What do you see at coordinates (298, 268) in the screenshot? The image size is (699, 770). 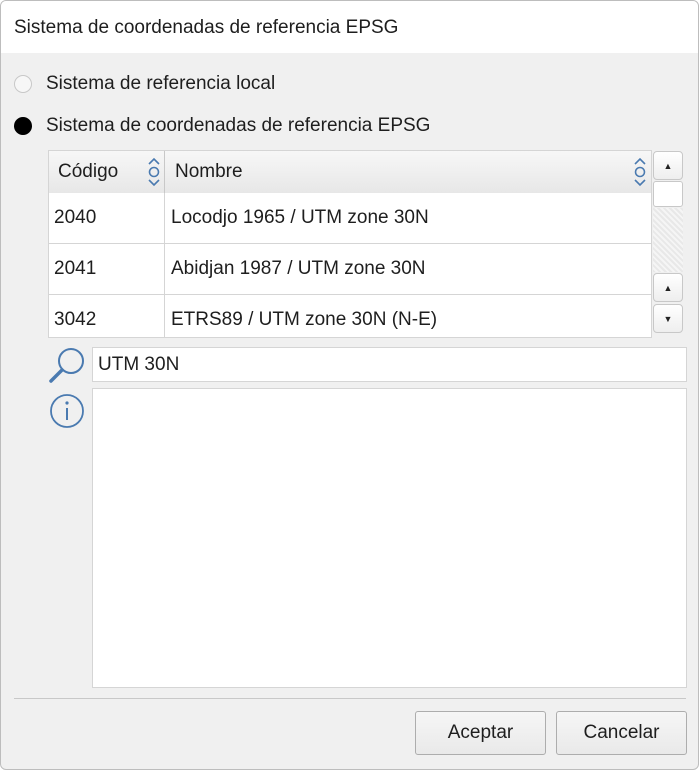 I see `cell-name: Abidjan 1987 / UTM zone 30N` at bounding box center [298, 268].